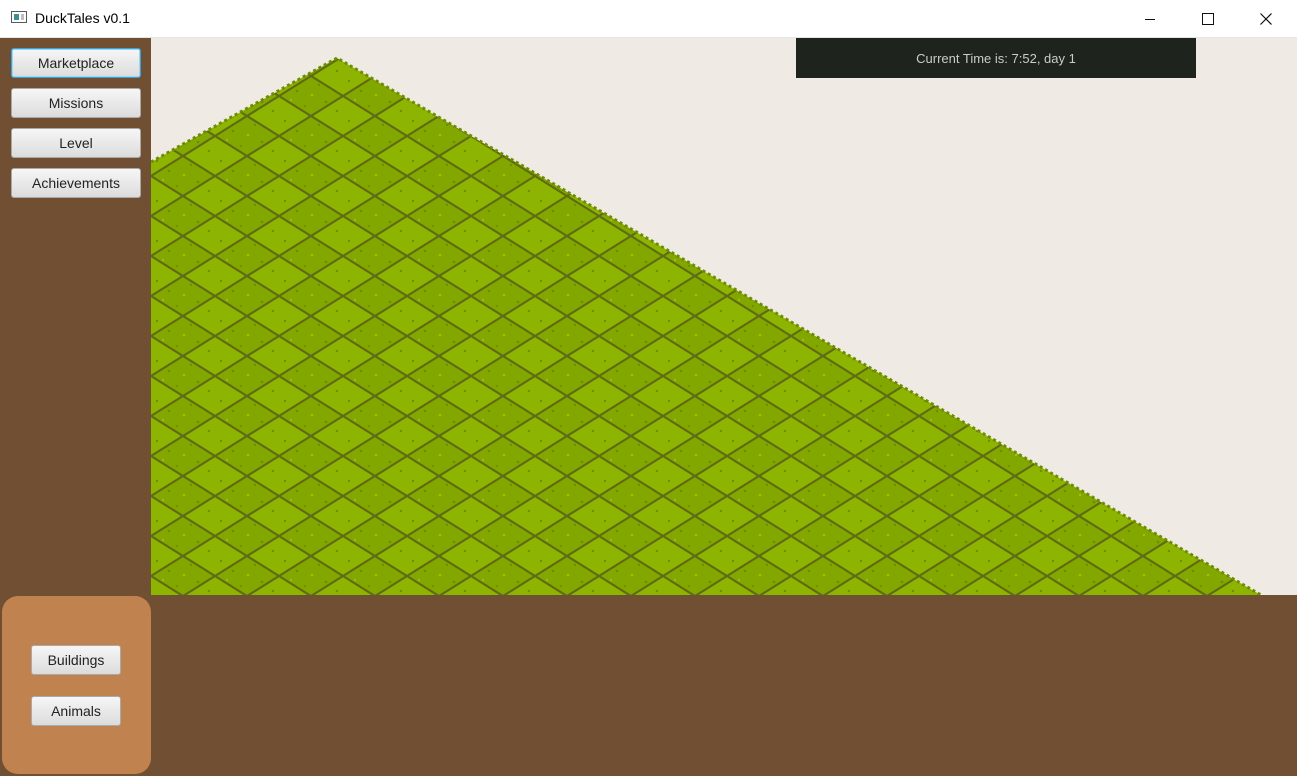  I want to click on marketplace-button: Marketplace, so click(76, 63).